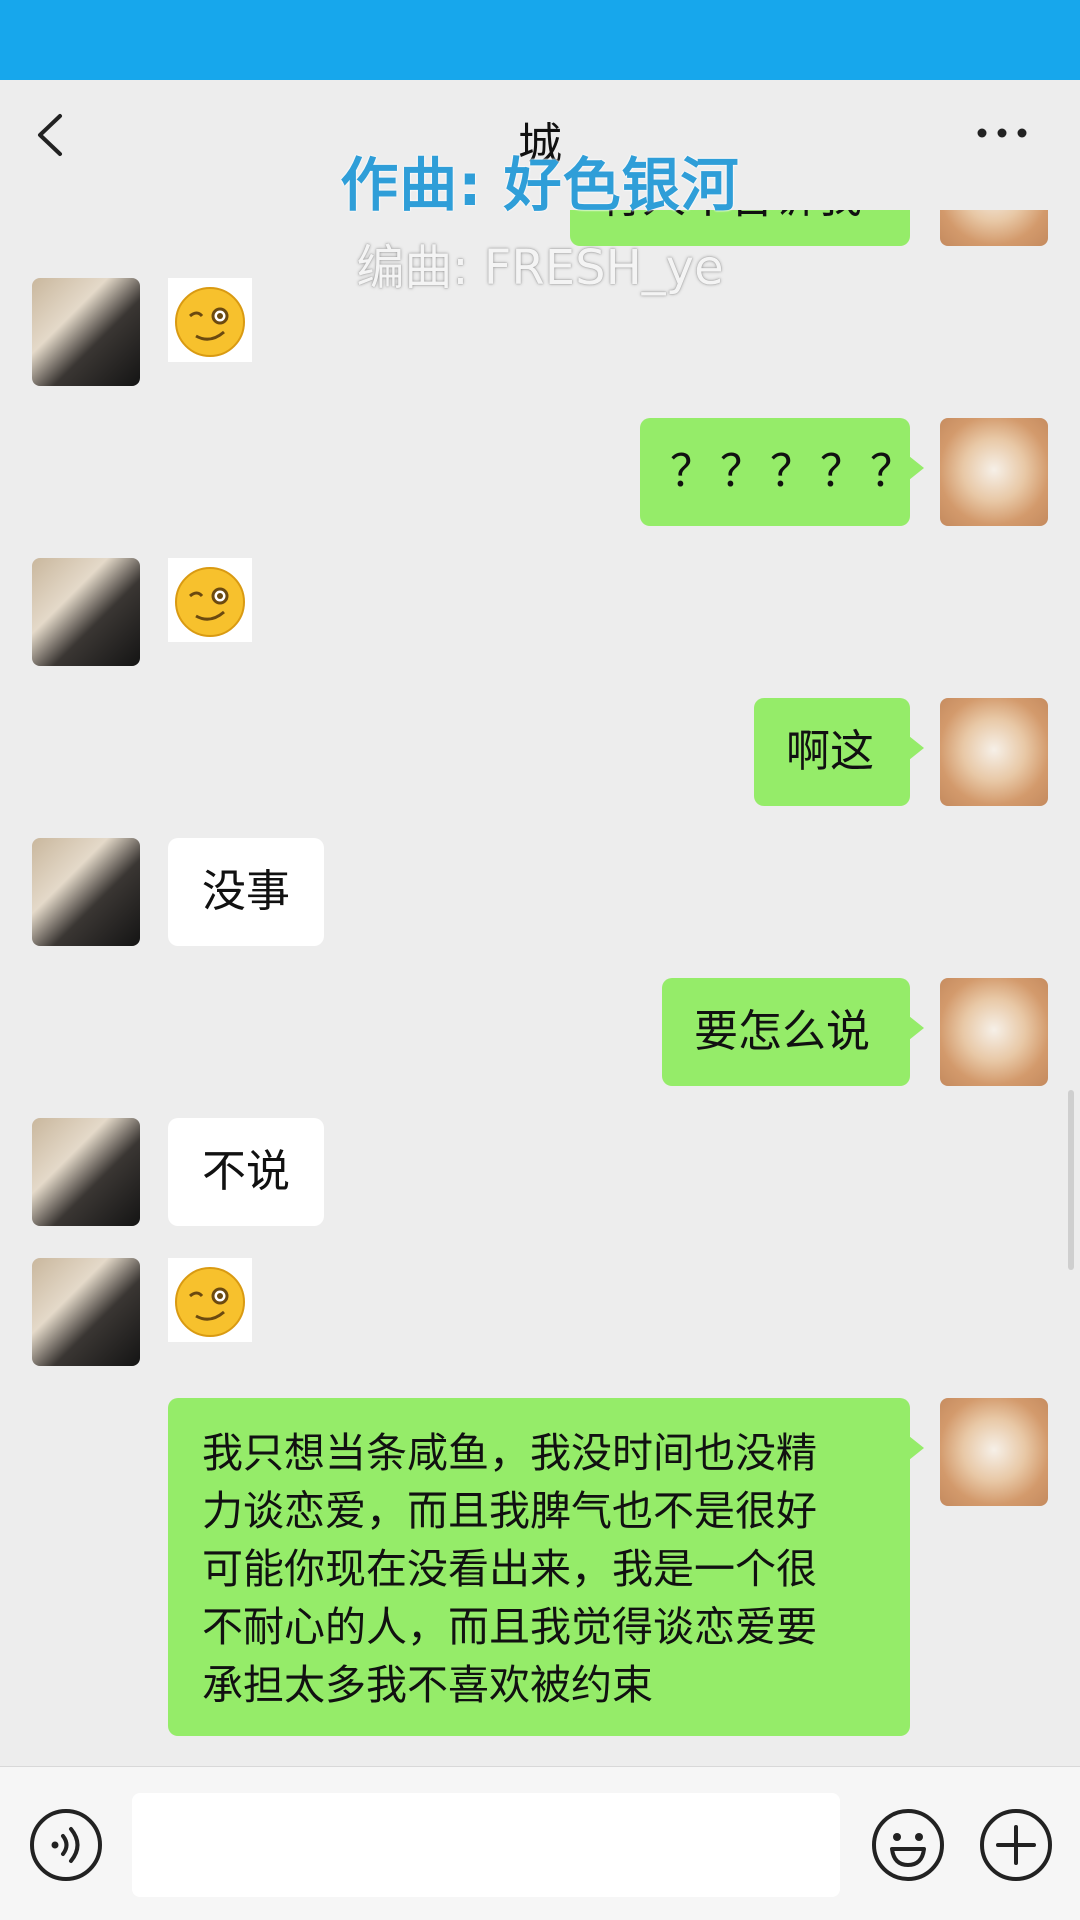  I want to click on scrollbar, so click(1071, 1180).